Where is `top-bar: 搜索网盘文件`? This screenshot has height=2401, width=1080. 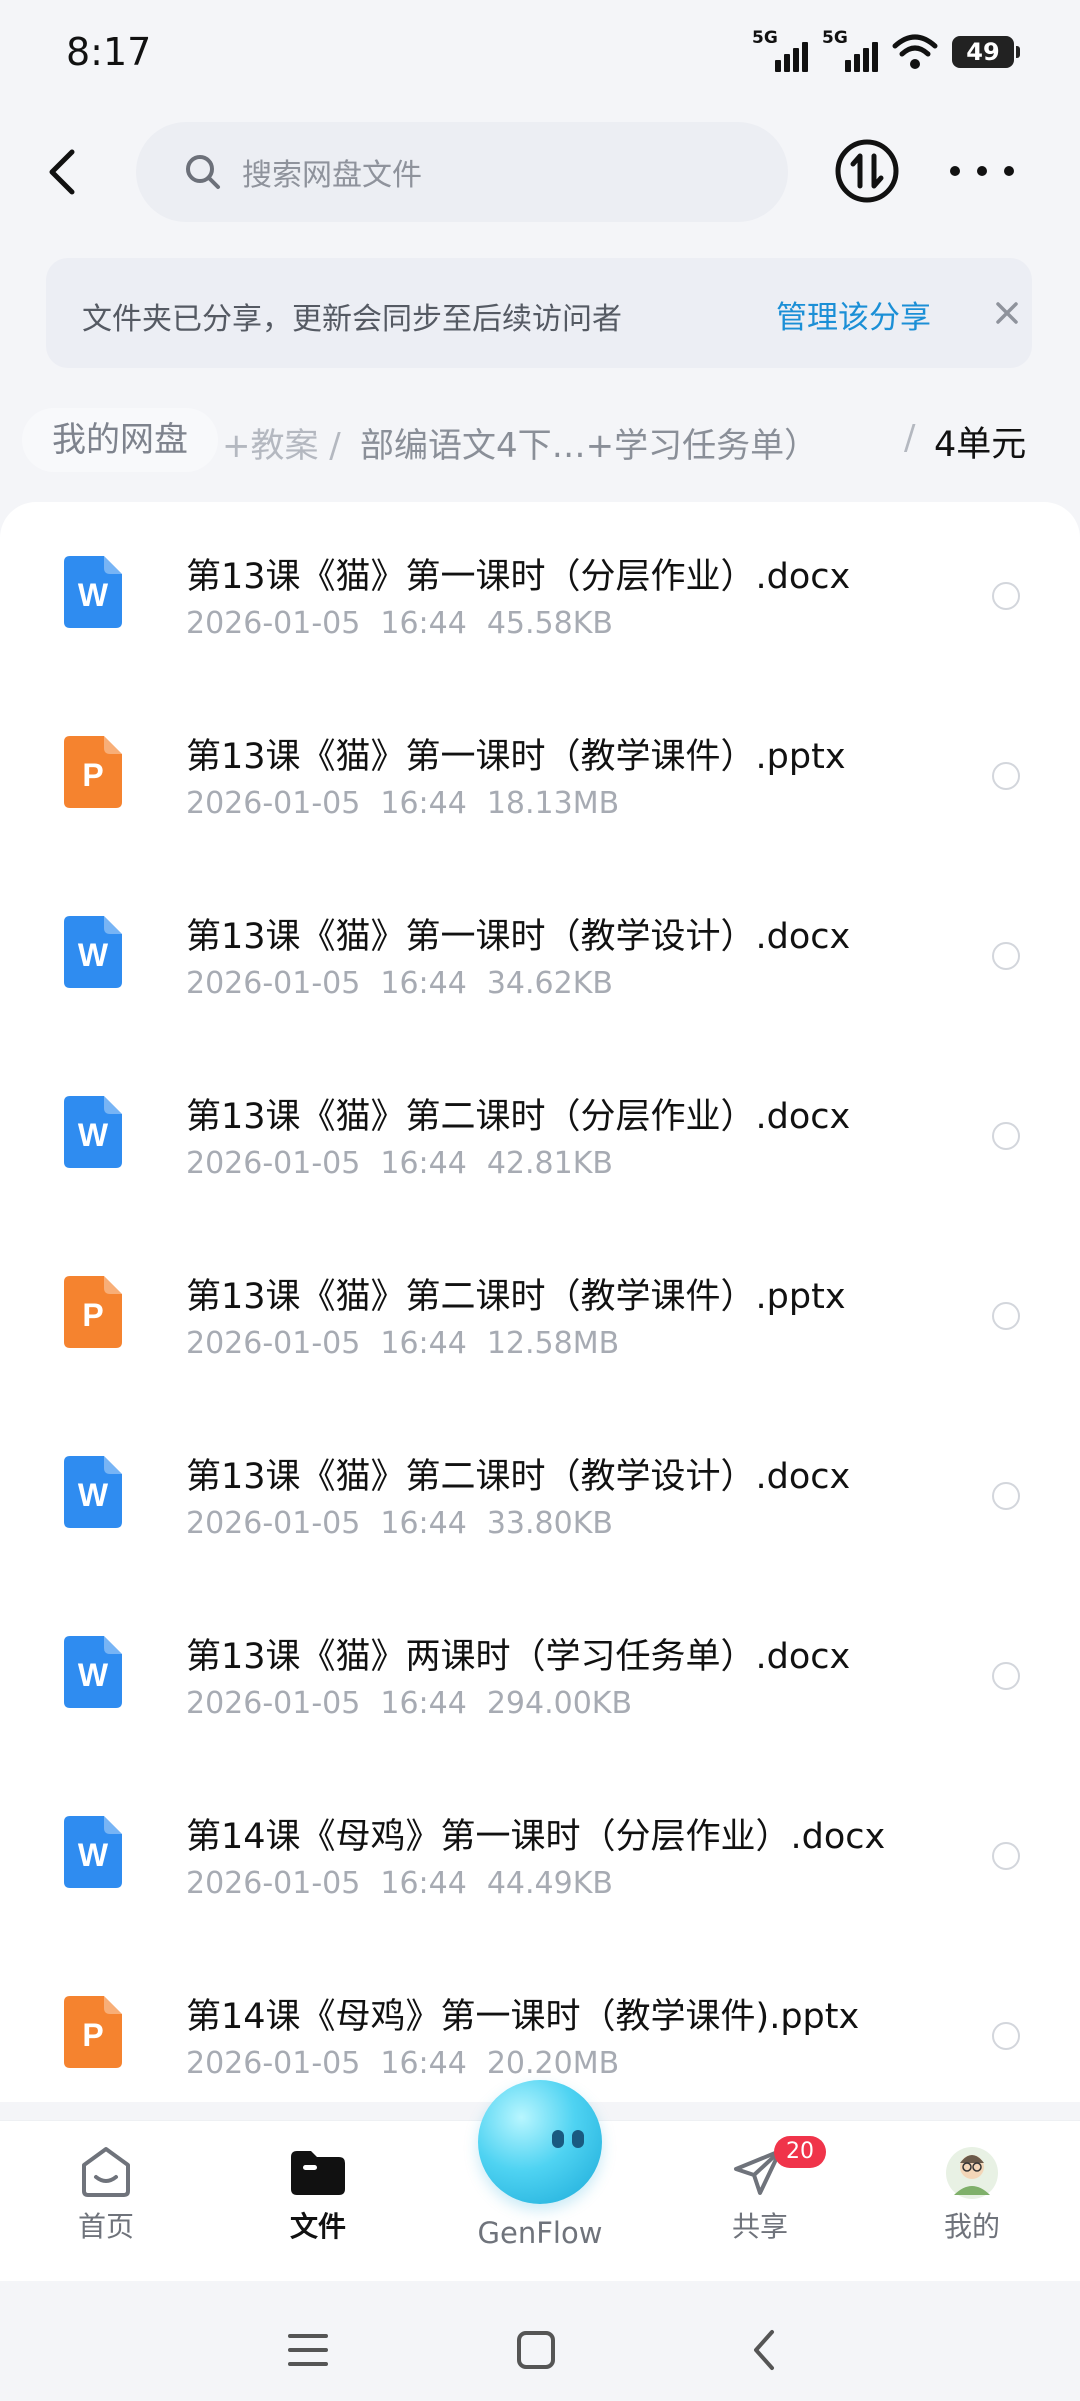
top-bar: 搜索网盘文件 is located at coordinates (540, 173).